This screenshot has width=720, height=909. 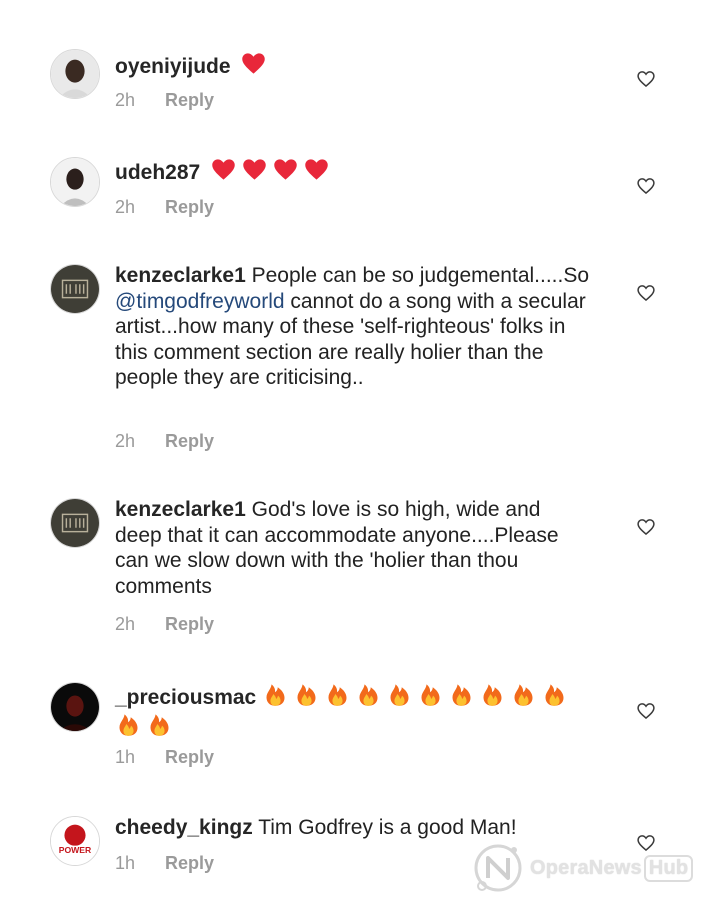 I want to click on comment-text: People can be so judgemental.....So, so click(x=420, y=275).